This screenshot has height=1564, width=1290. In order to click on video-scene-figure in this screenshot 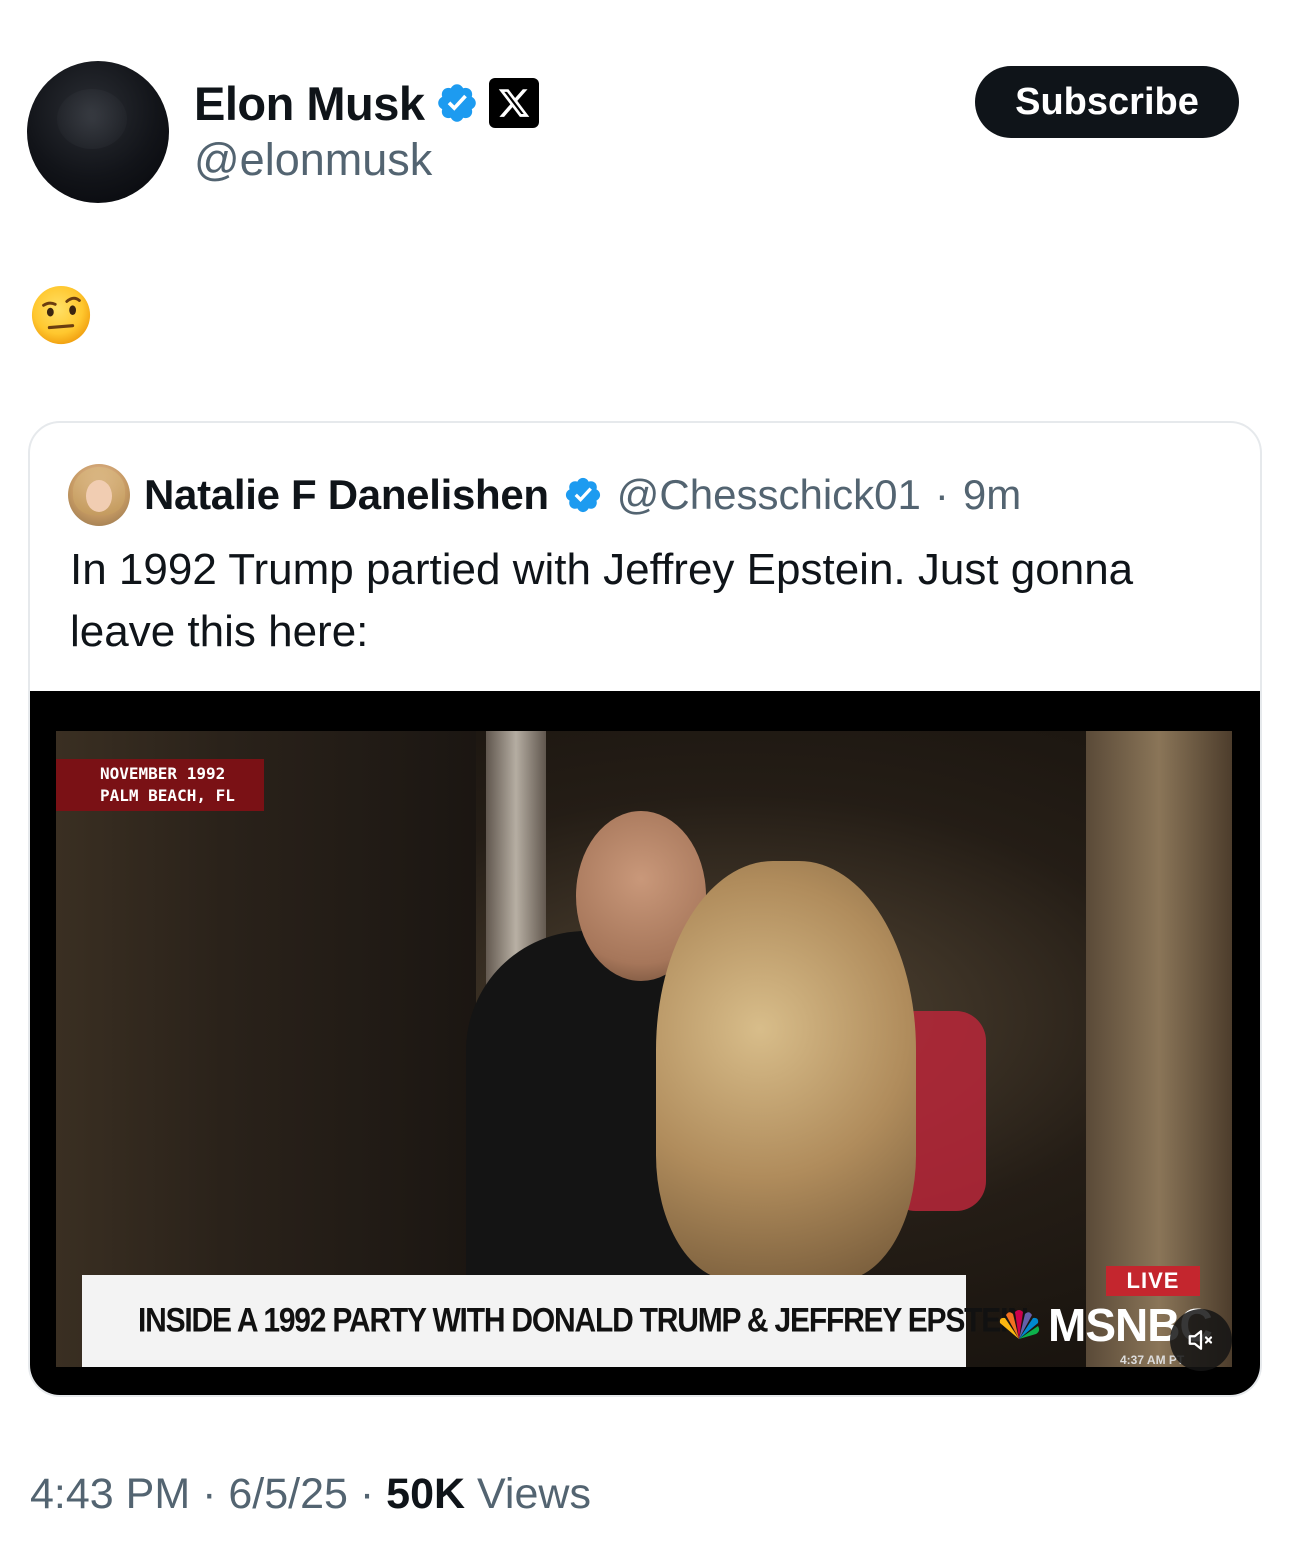, I will do `click(786, 1071)`.